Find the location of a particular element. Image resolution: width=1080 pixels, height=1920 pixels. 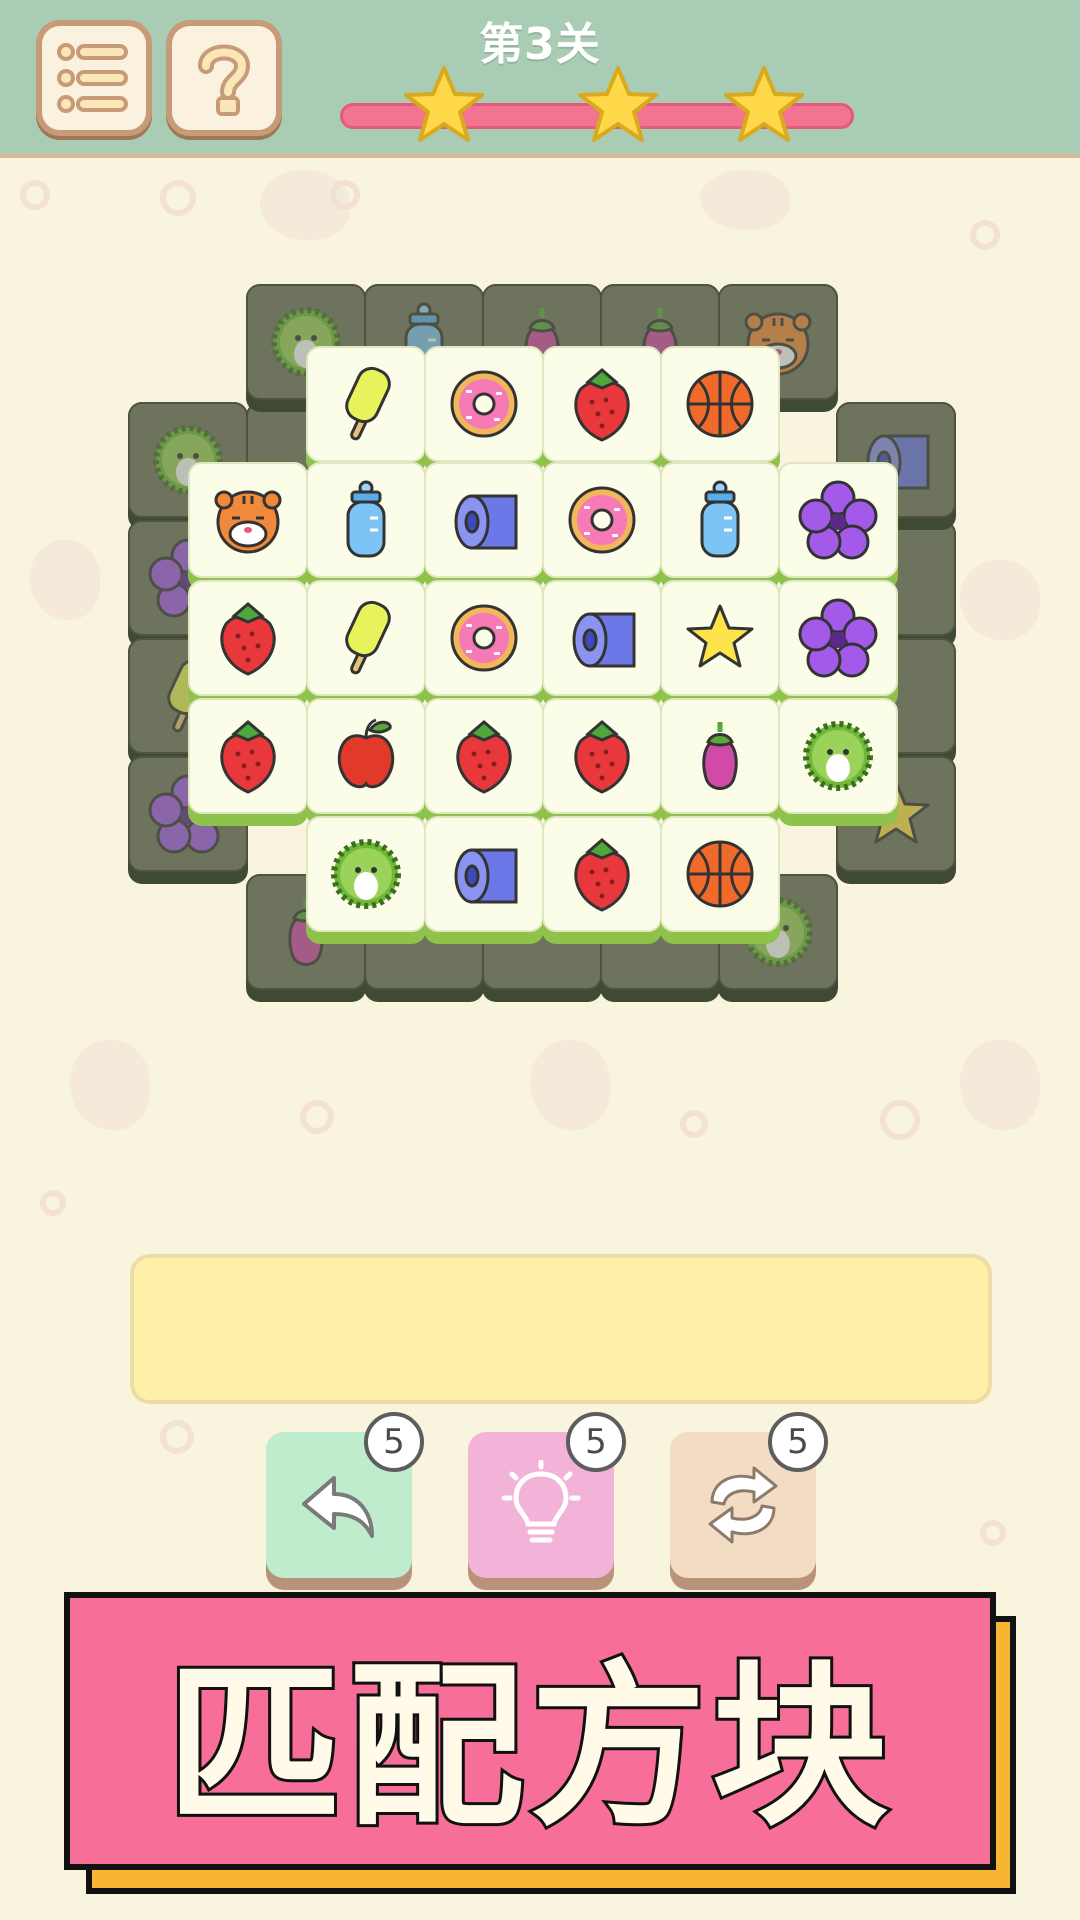

undo-count-badge: 5 is located at coordinates (394, 1442).